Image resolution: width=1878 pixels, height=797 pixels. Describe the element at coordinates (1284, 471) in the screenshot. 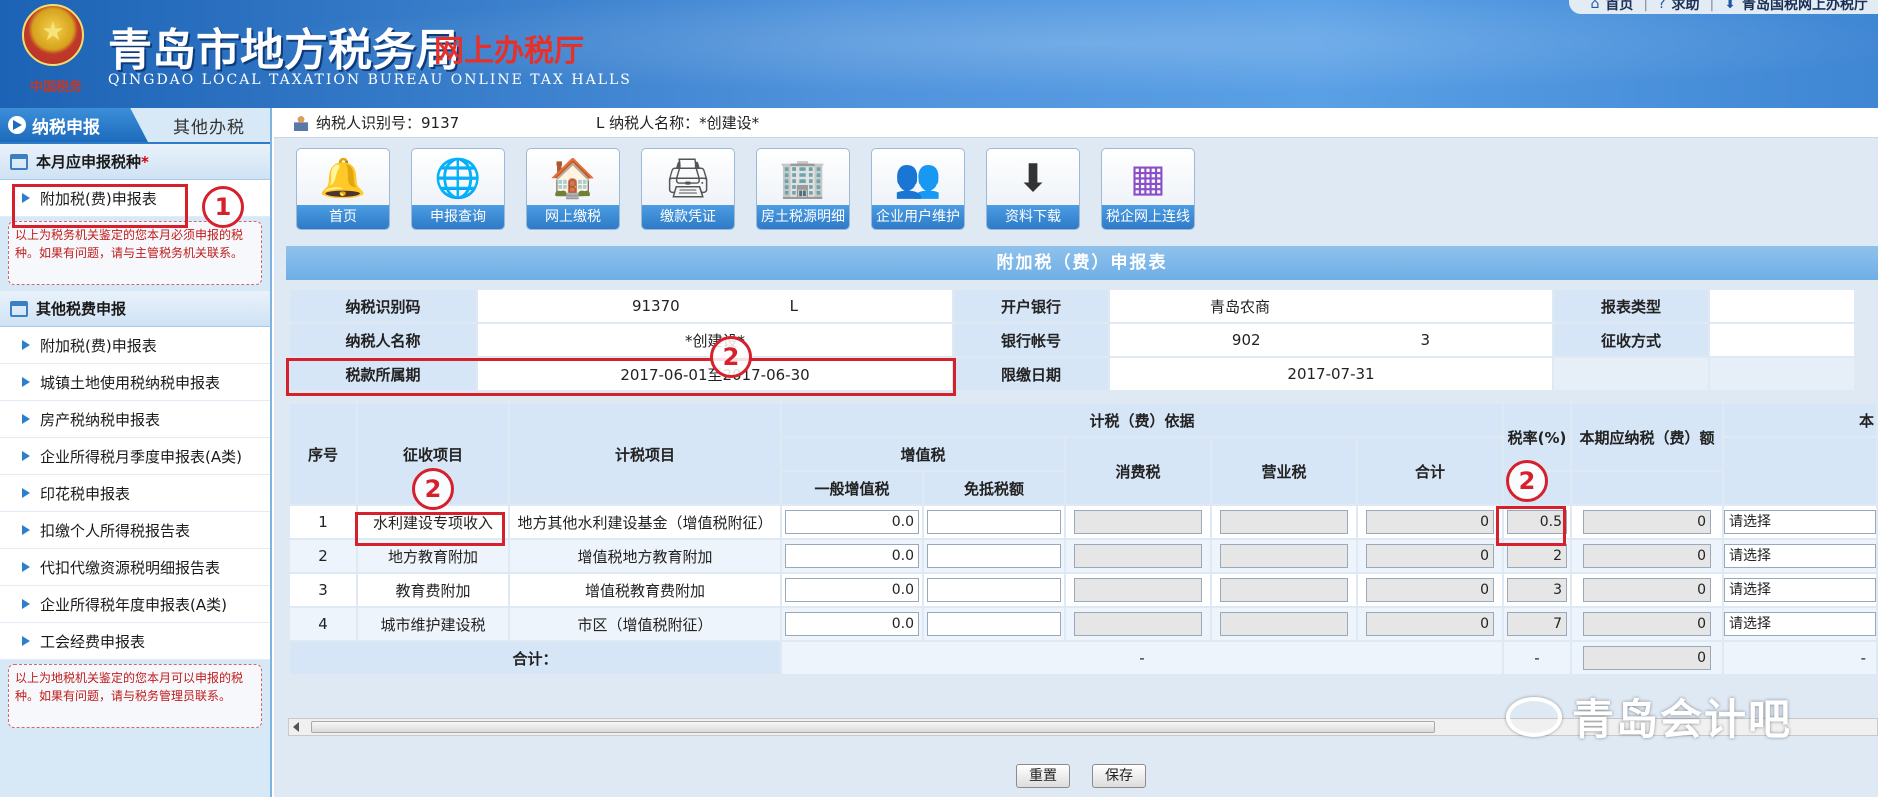

I see `col-business: 营业税` at that location.